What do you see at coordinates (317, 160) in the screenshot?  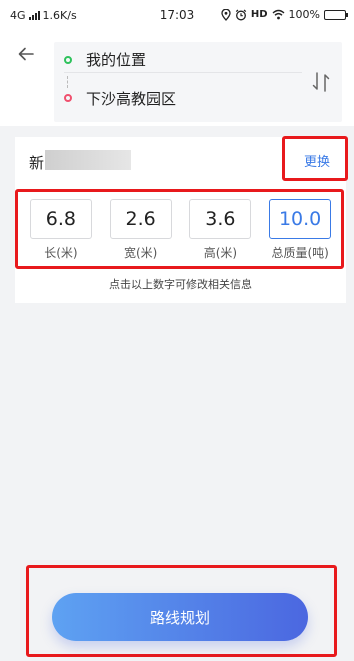 I see `change-vehicle-button: 更换` at bounding box center [317, 160].